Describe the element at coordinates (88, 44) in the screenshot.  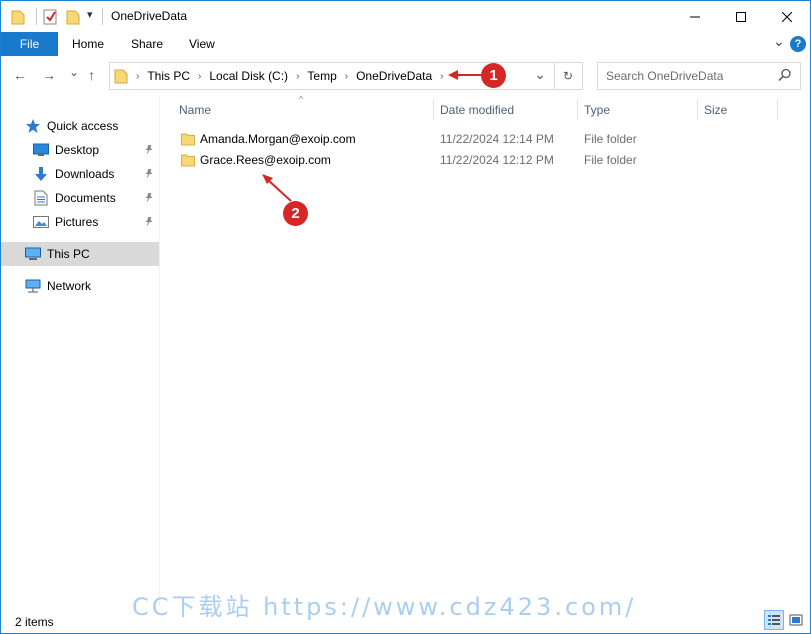
I see `tab-home: Home` at that location.